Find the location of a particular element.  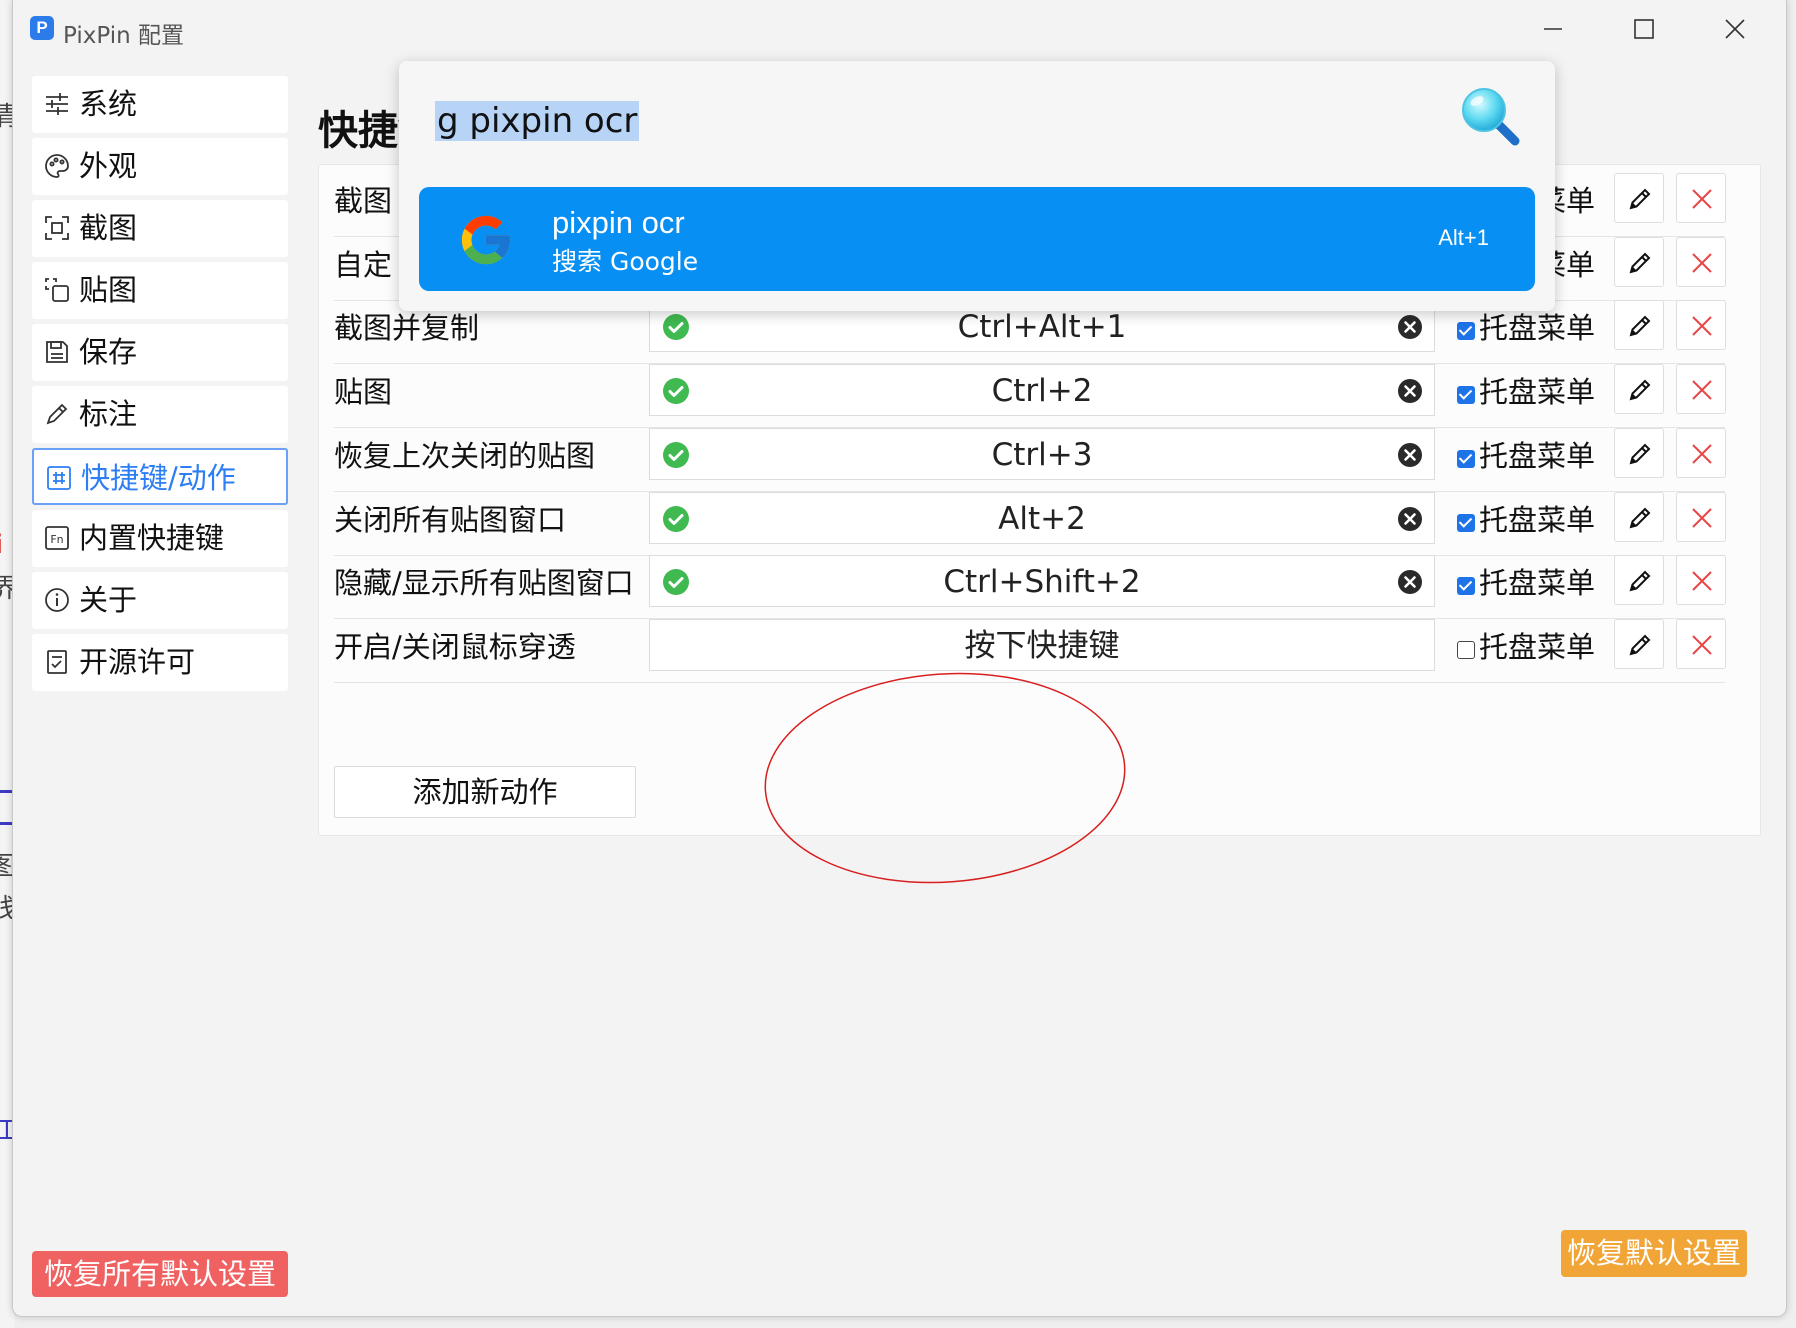

hotkey-value: Ctrl+2 is located at coordinates (1042, 391).